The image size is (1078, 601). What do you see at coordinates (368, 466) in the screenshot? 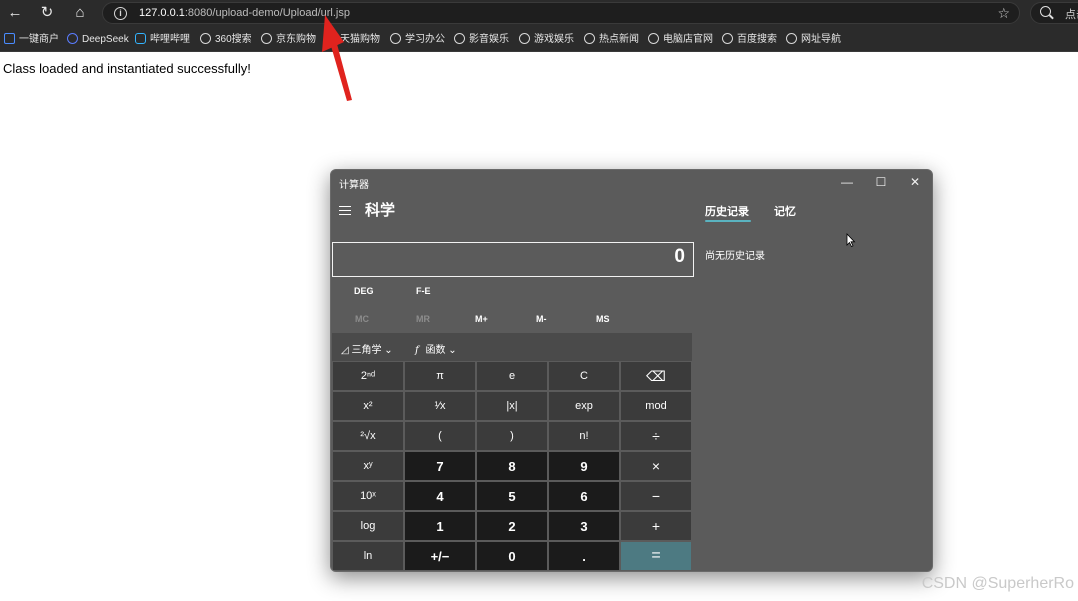
I see `power-button: xʸ` at bounding box center [368, 466].